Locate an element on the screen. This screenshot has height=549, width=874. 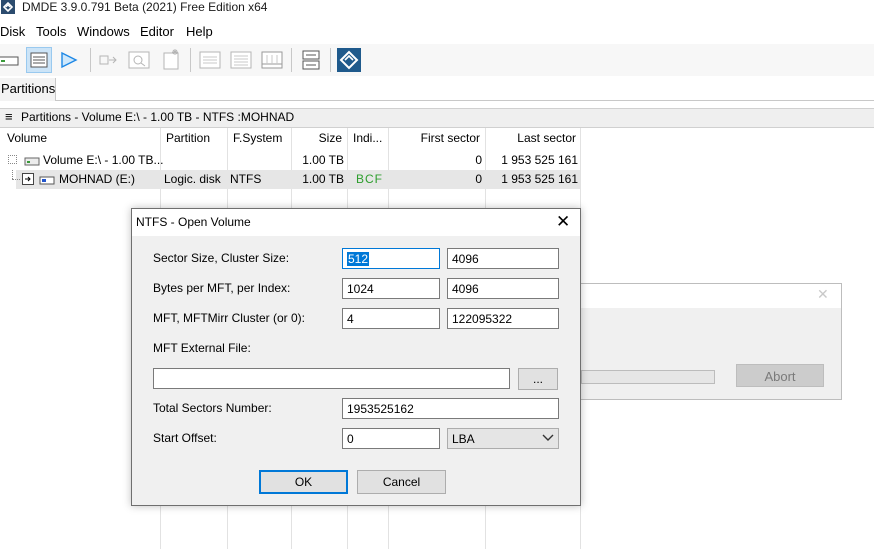
sector-size-label: Sector Size, Cluster Size: is located at coordinates (221, 258).